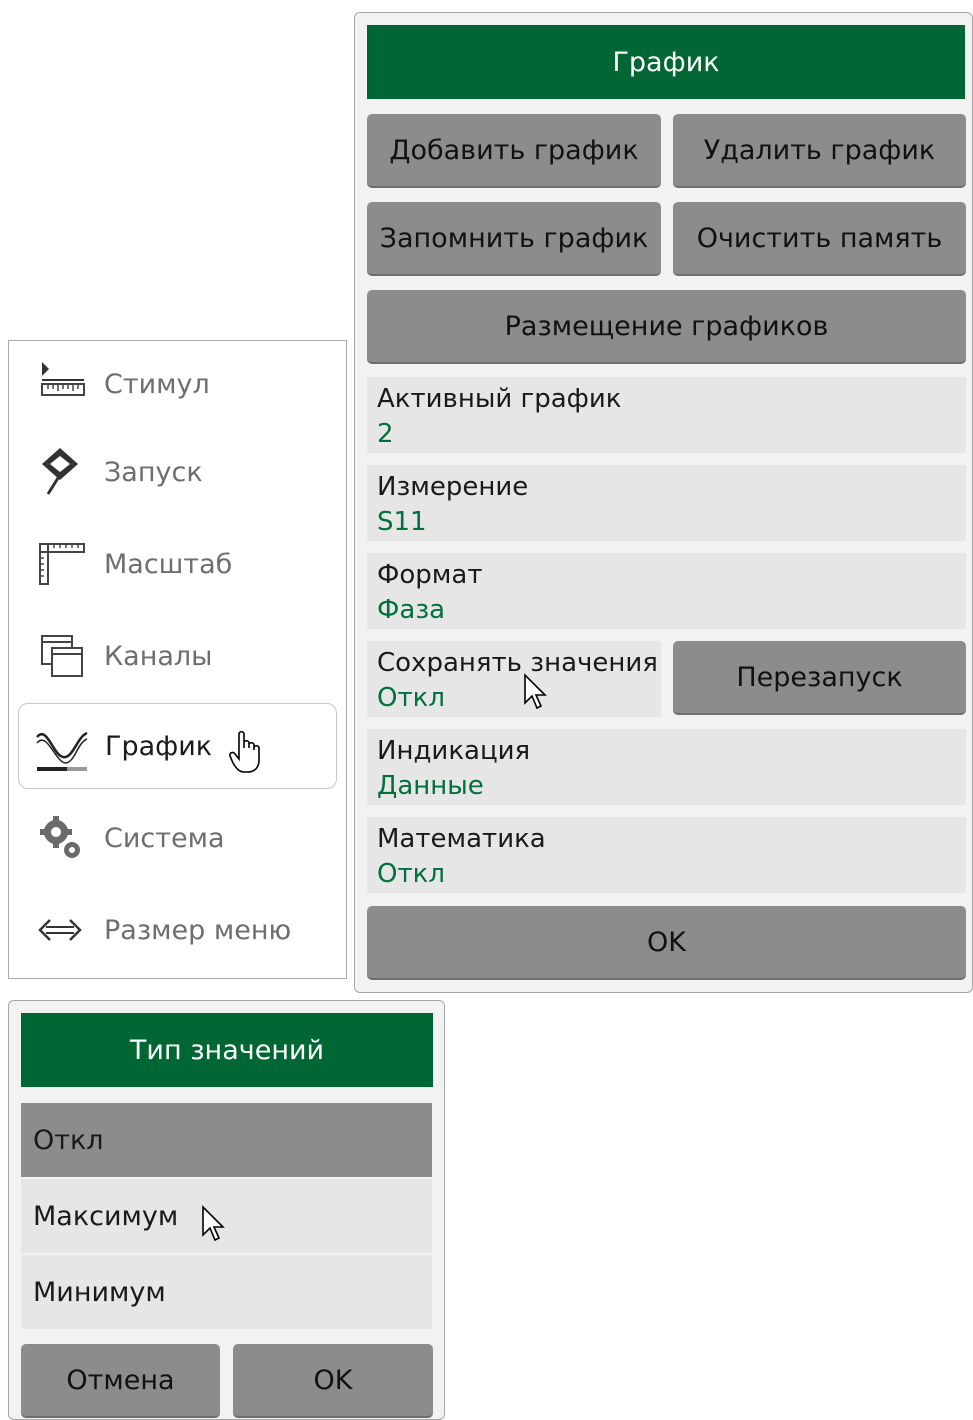  I want to click on trigger-diamond-icon, so click(60, 471).